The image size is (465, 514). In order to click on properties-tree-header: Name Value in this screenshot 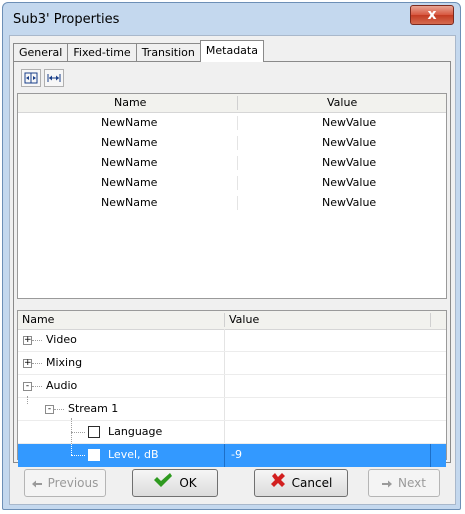, I will do `click(232, 320)`.